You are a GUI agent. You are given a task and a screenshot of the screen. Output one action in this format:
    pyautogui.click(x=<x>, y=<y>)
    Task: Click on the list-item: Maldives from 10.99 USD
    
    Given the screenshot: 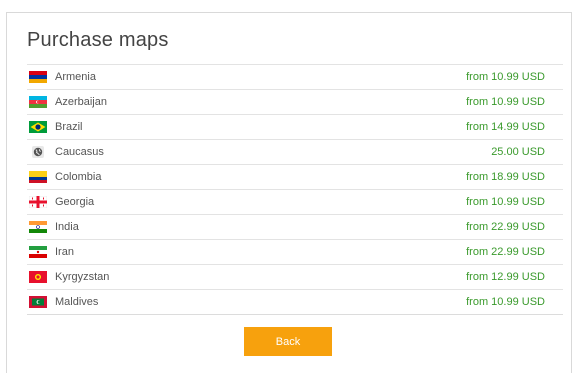 What is the action you would take?
    pyautogui.click(x=295, y=302)
    